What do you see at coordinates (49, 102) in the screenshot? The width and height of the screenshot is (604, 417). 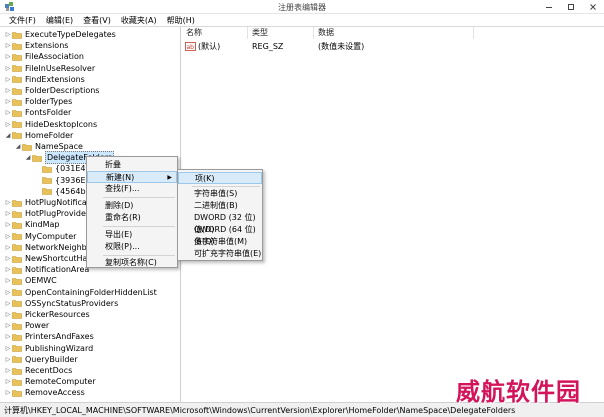 I see `tree-item-label: FolderTypes` at bounding box center [49, 102].